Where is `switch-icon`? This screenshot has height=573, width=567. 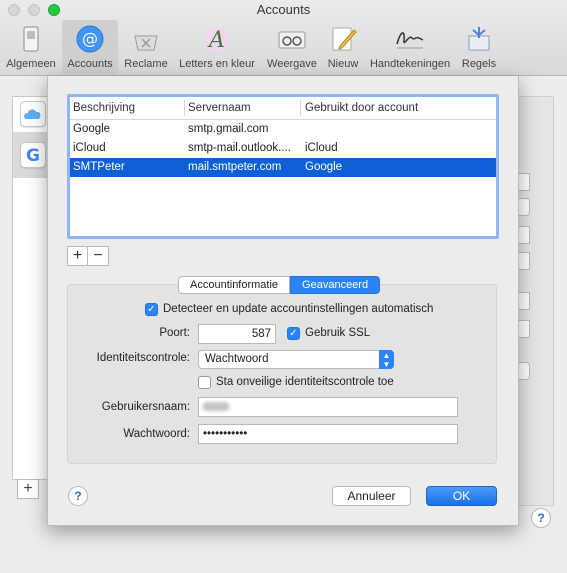
switch-icon is located at coordinates (31, 39).